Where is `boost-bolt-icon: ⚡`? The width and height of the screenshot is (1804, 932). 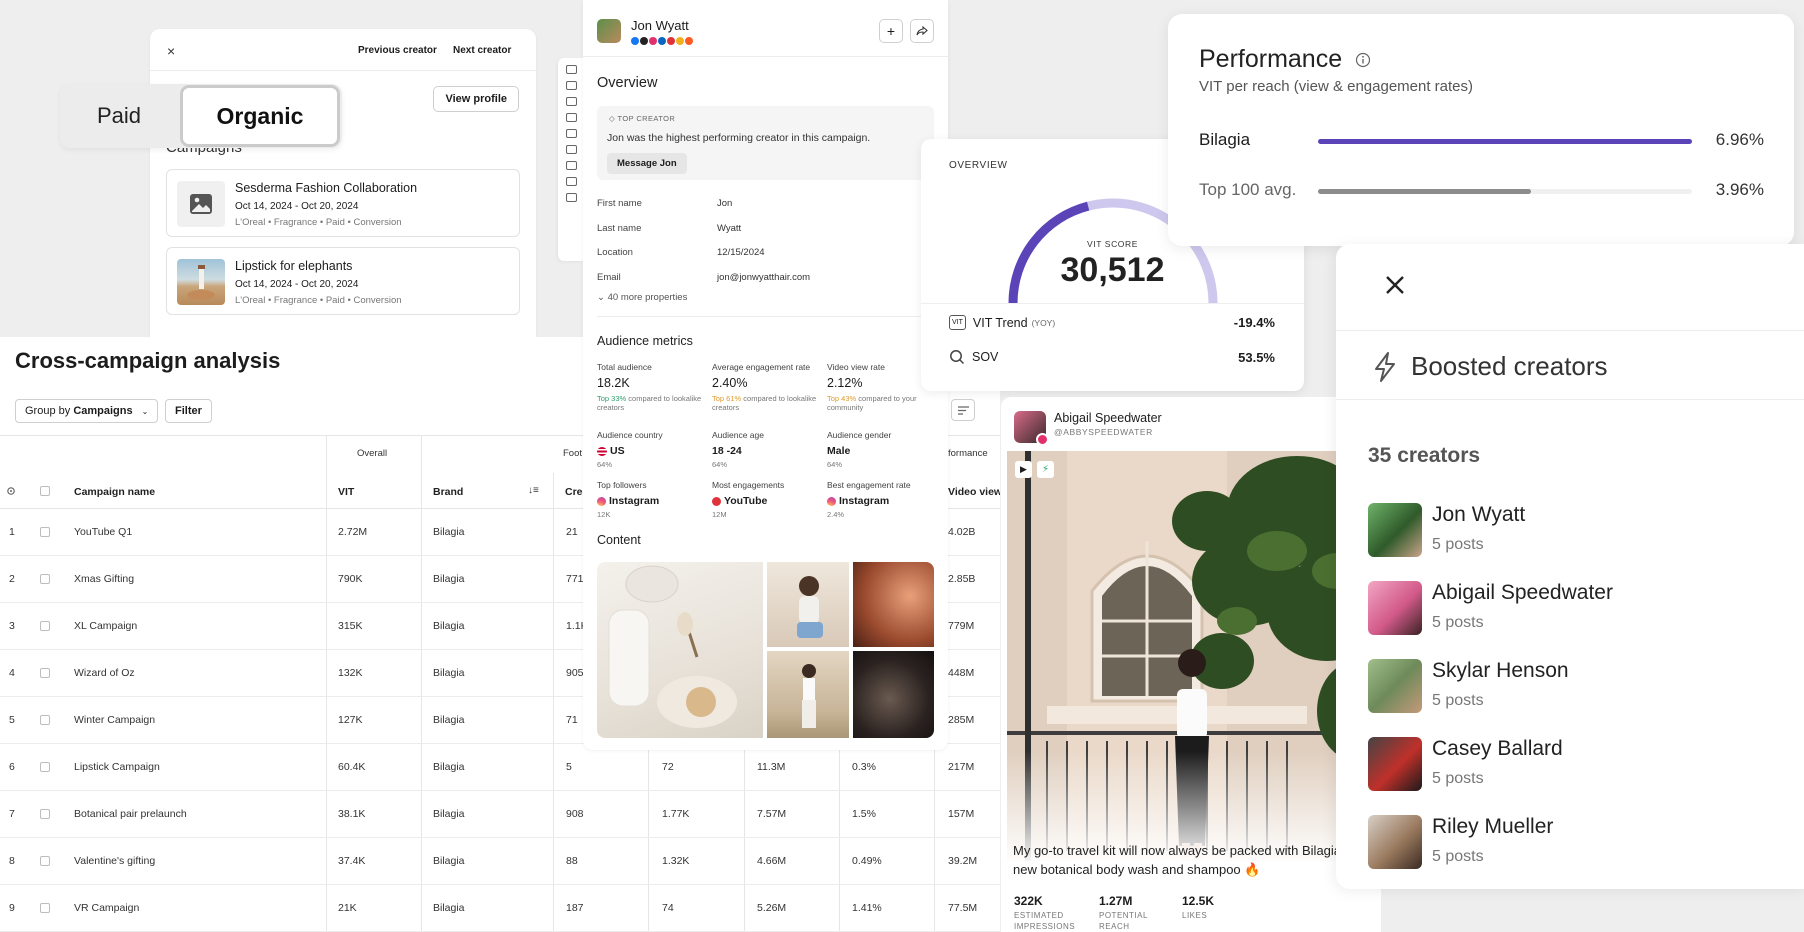
boost-bolt-icon: ⚡ is located at coordinates (1045, 469).